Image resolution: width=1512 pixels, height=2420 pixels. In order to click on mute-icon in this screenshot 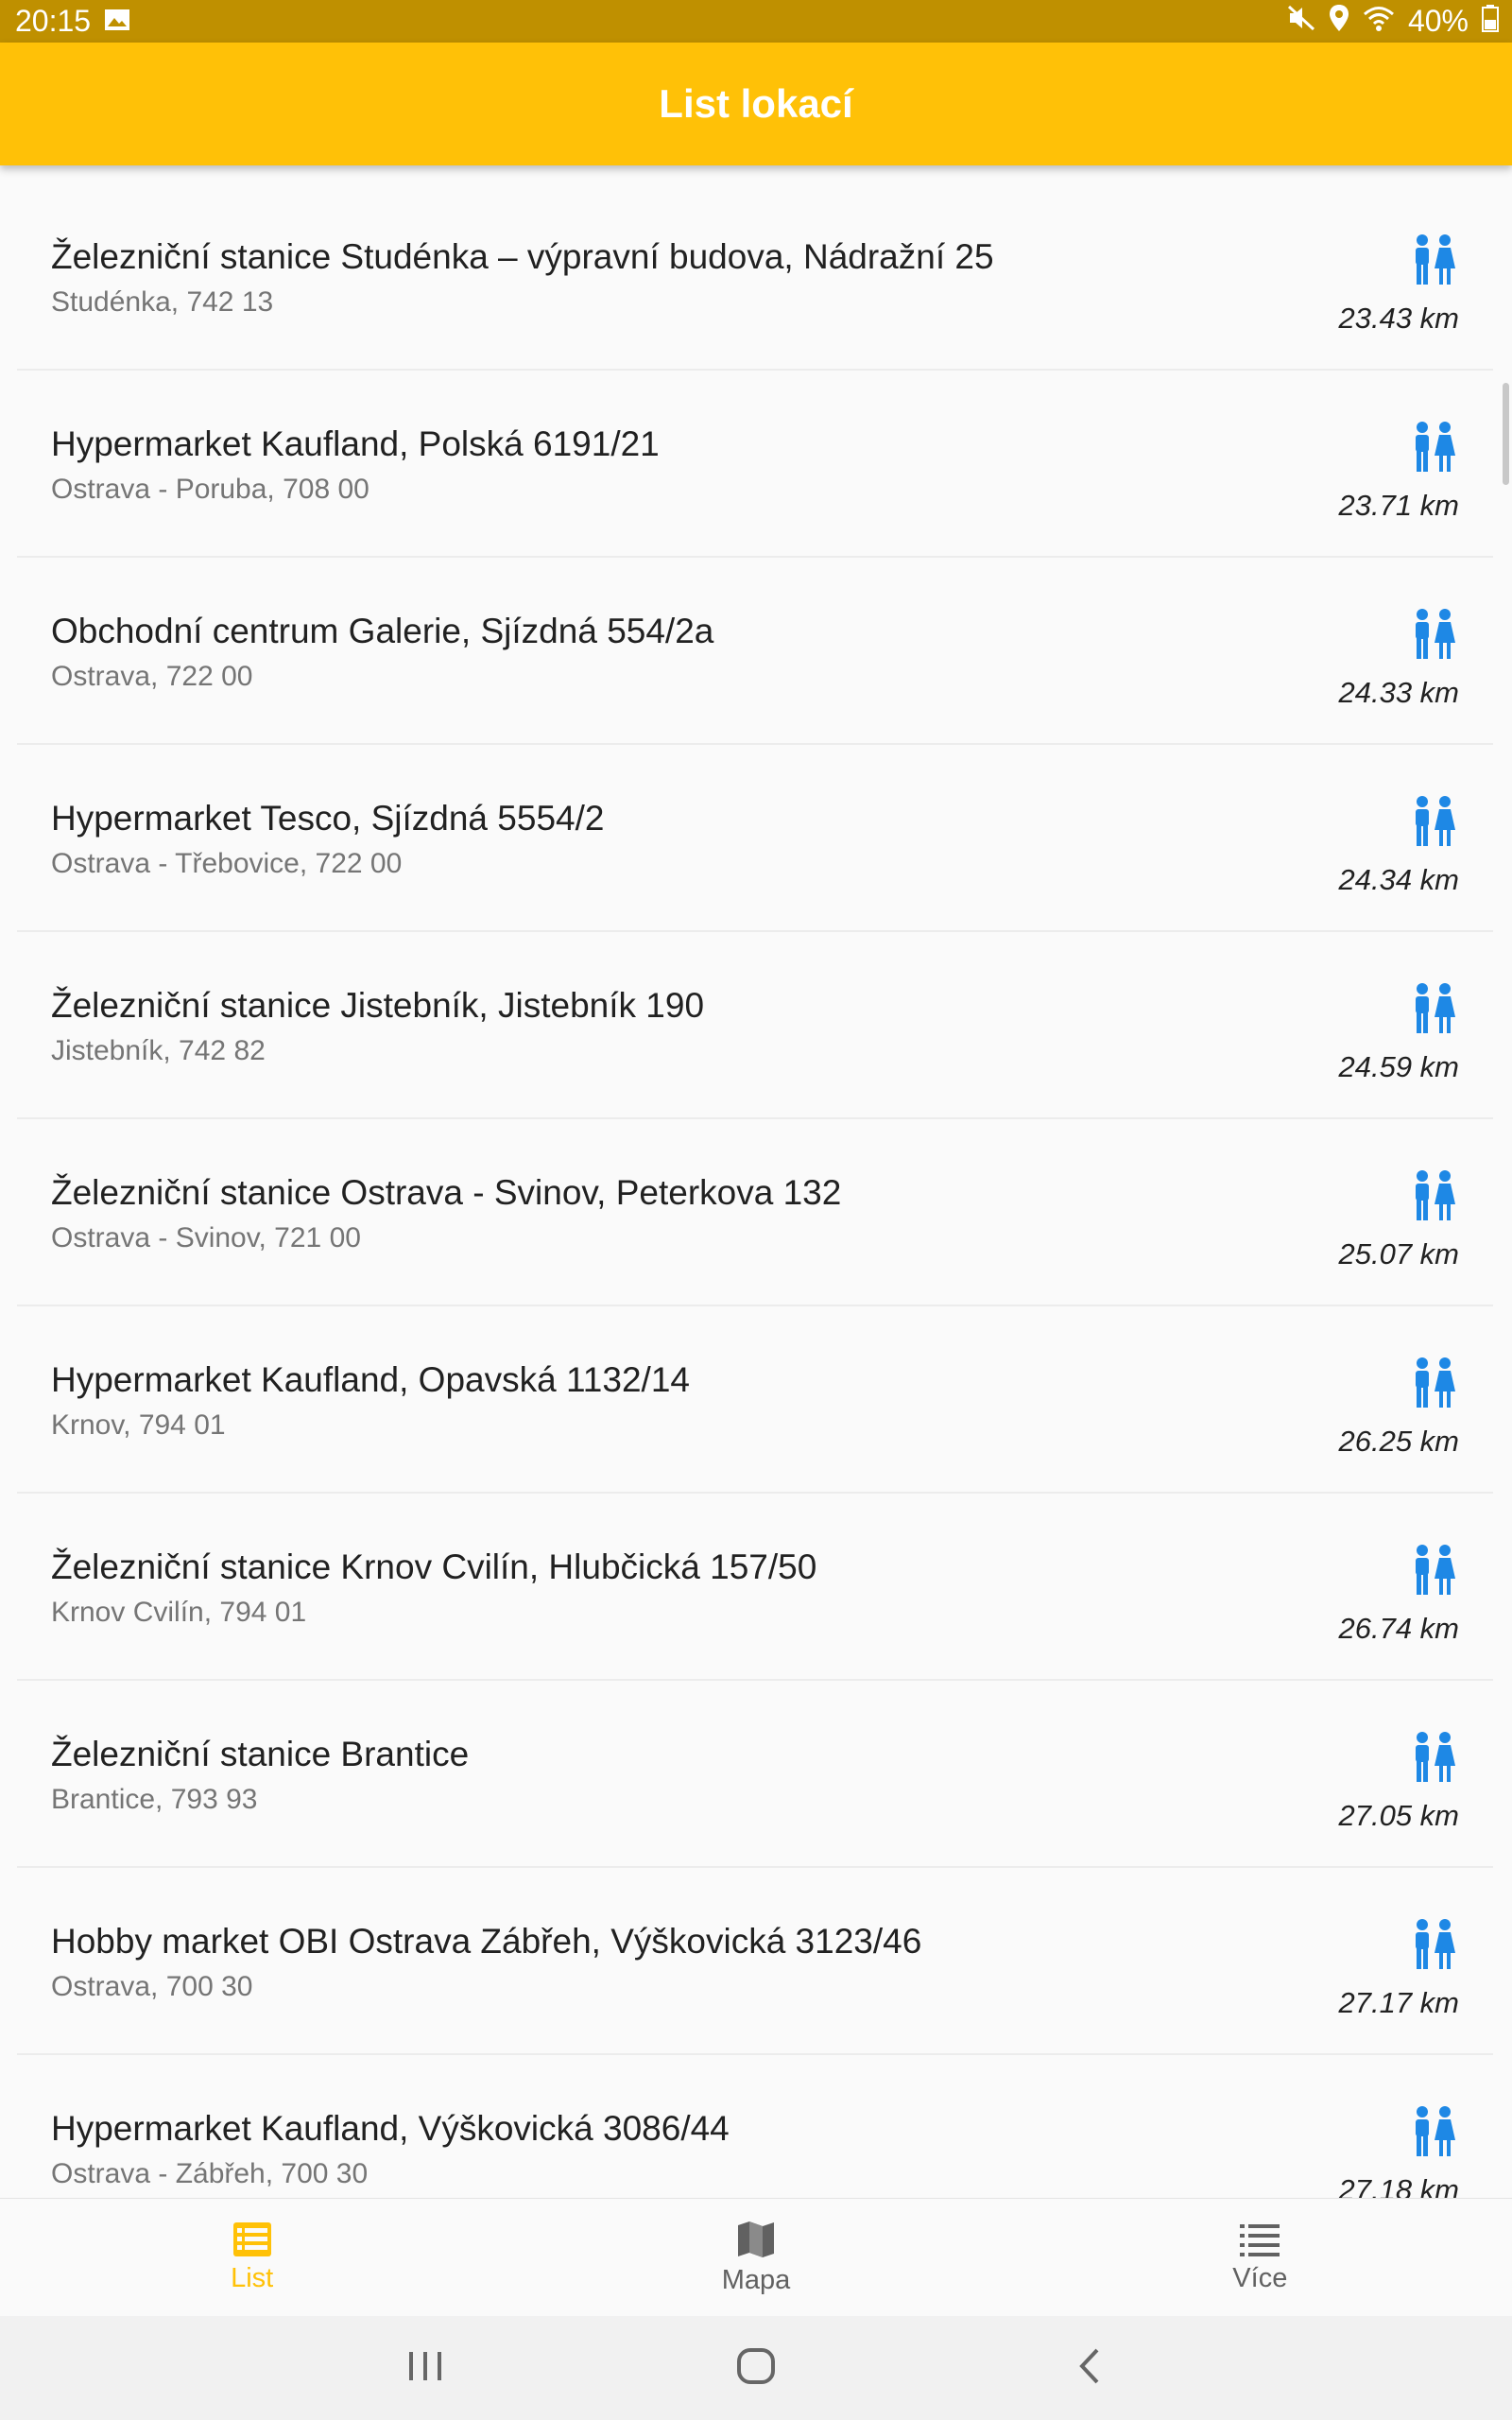, I will do `click(1301, 22)`.